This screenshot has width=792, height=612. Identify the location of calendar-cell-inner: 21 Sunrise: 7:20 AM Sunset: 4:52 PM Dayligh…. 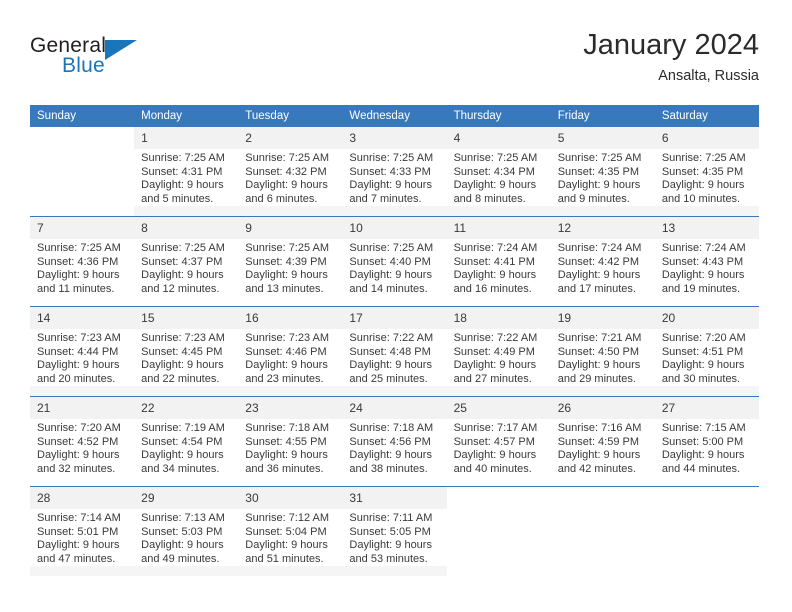
(82, 441).